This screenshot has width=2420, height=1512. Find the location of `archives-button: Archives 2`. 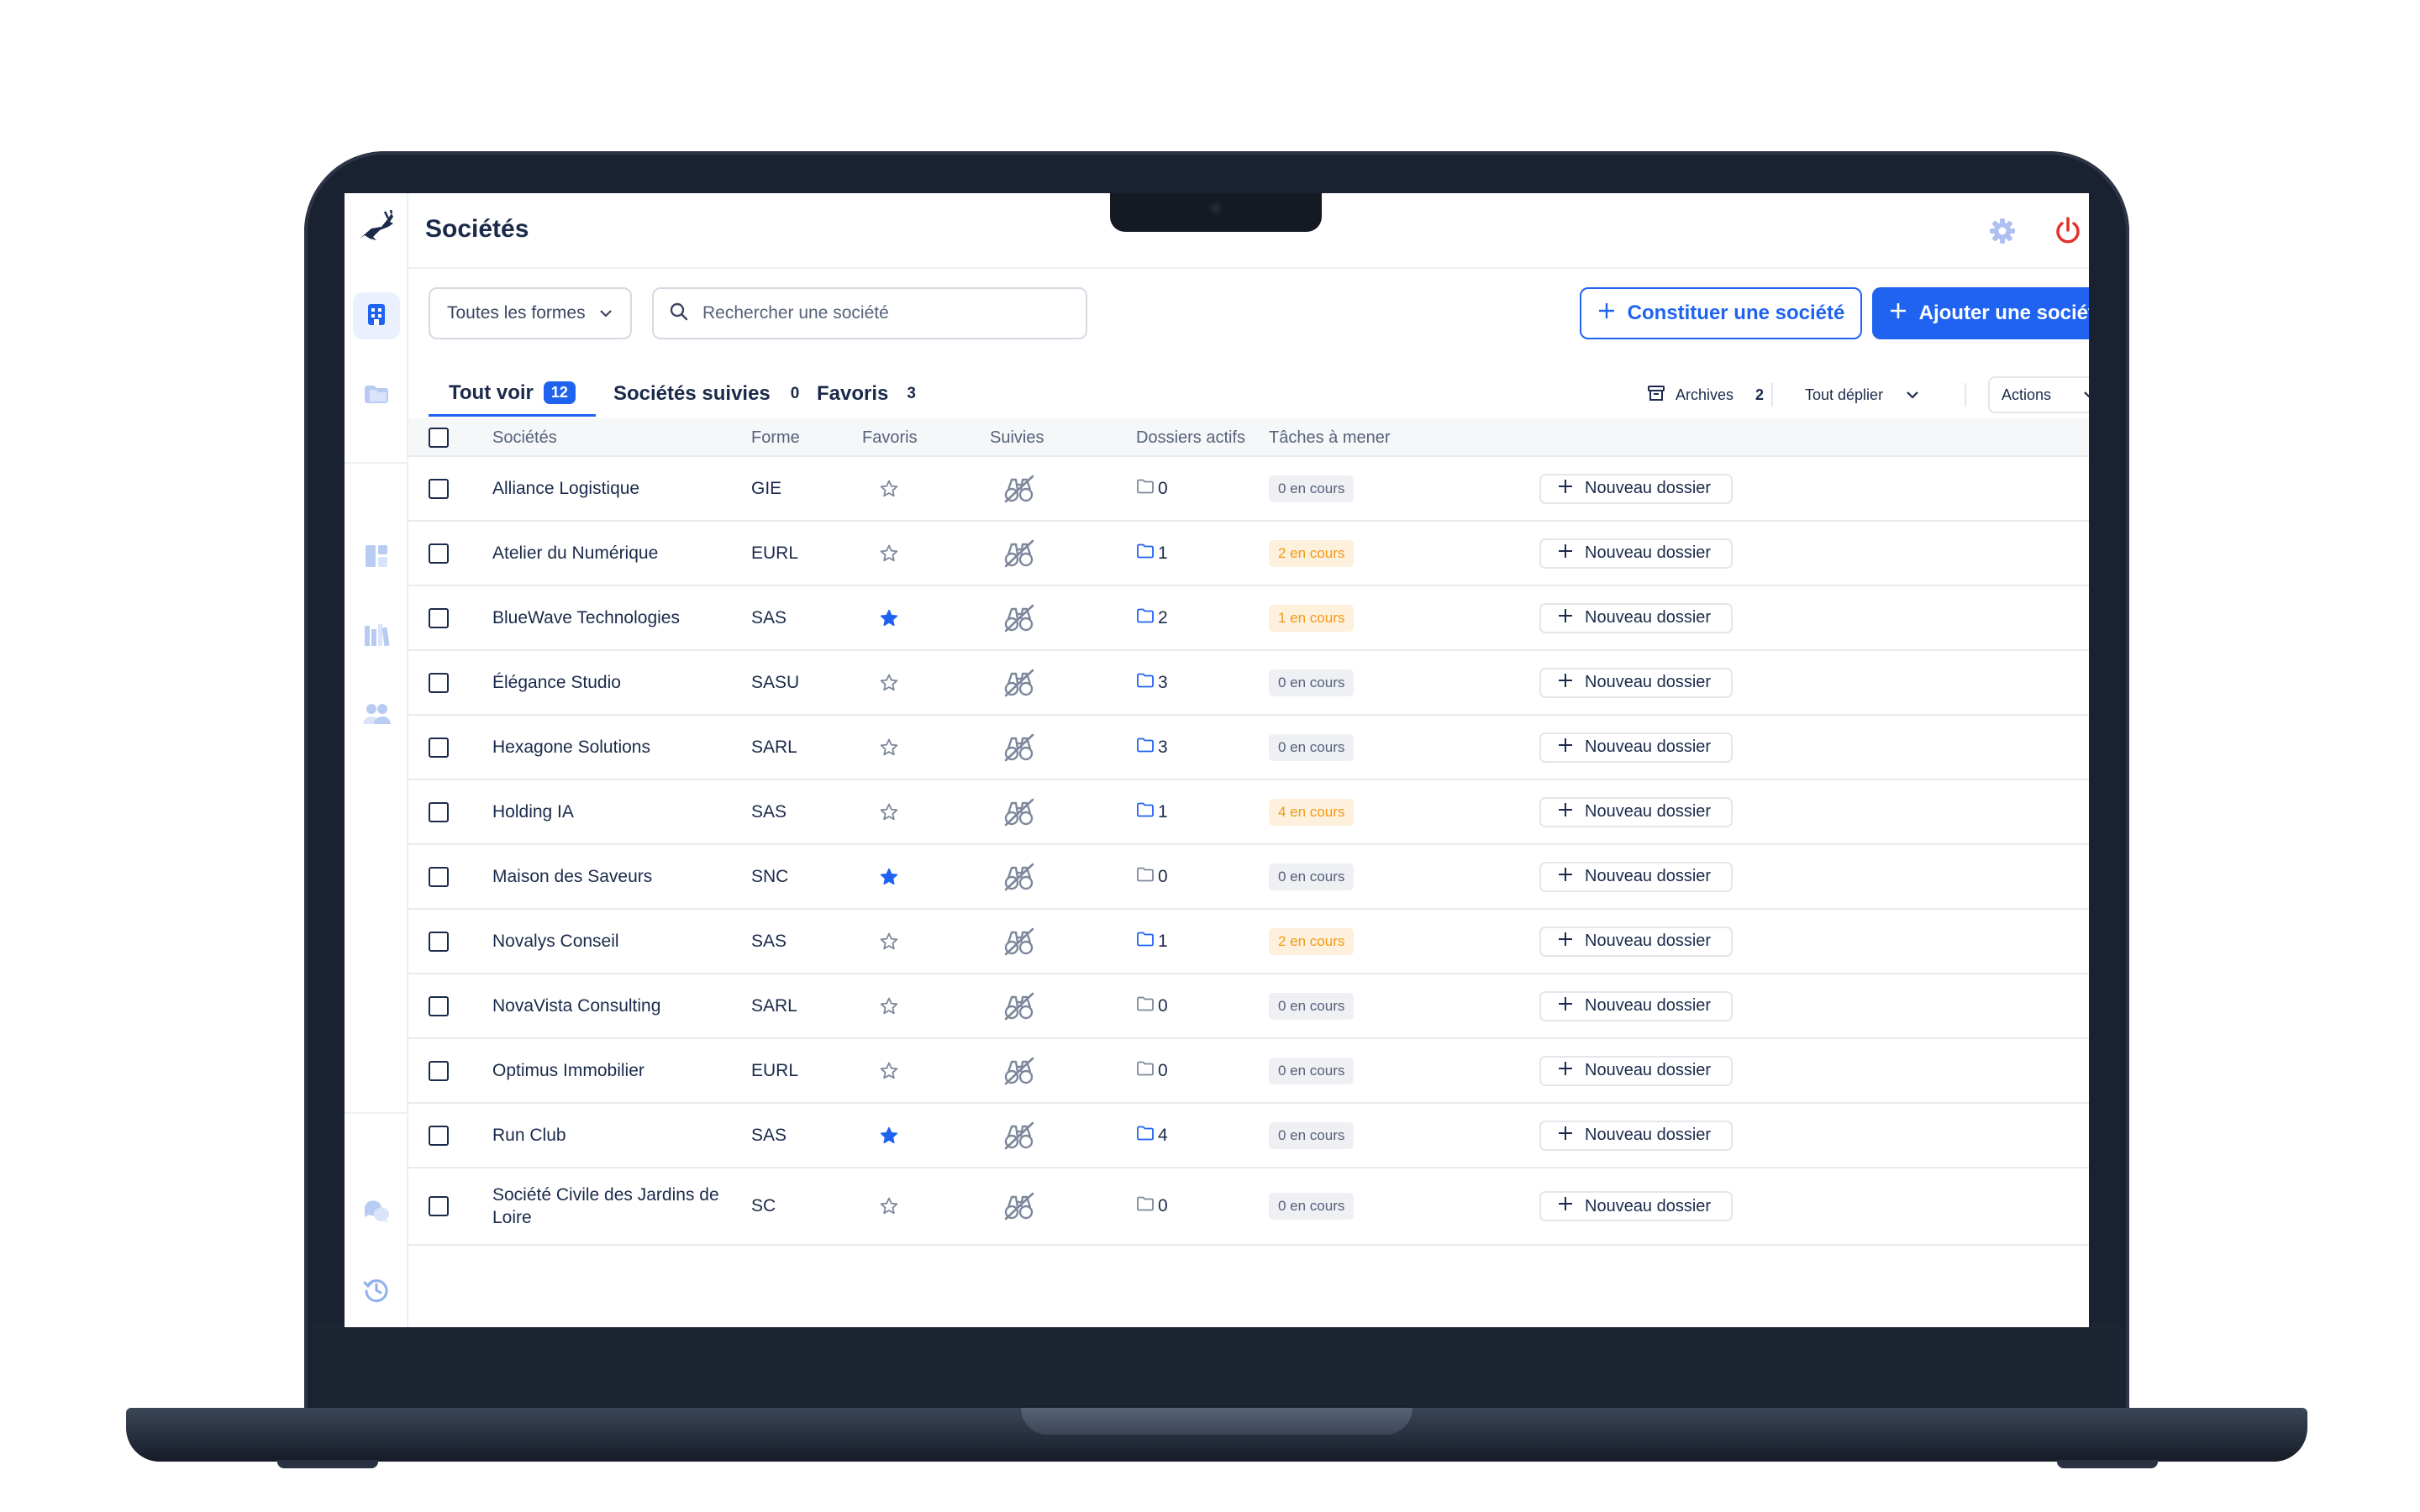

archives-button: Archives 2 is located at coordinates (1706, 395).